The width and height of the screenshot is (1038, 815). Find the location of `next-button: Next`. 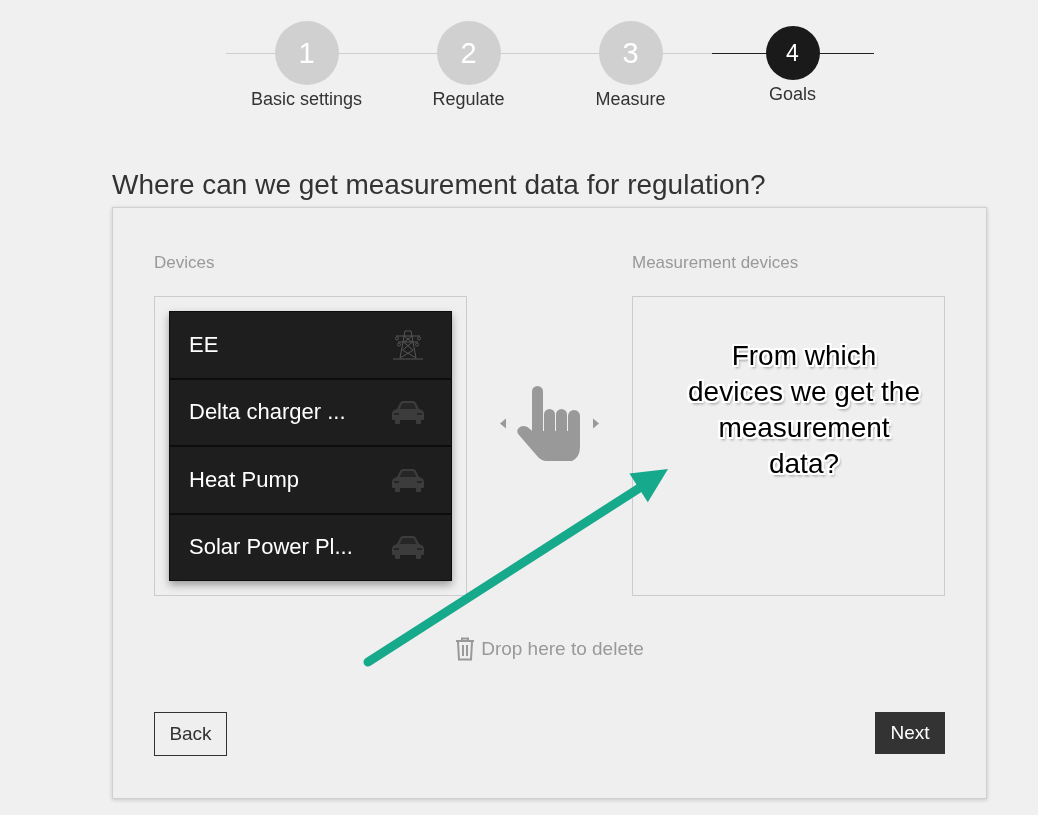

next-button: Next is located at coordinates (910, 733).